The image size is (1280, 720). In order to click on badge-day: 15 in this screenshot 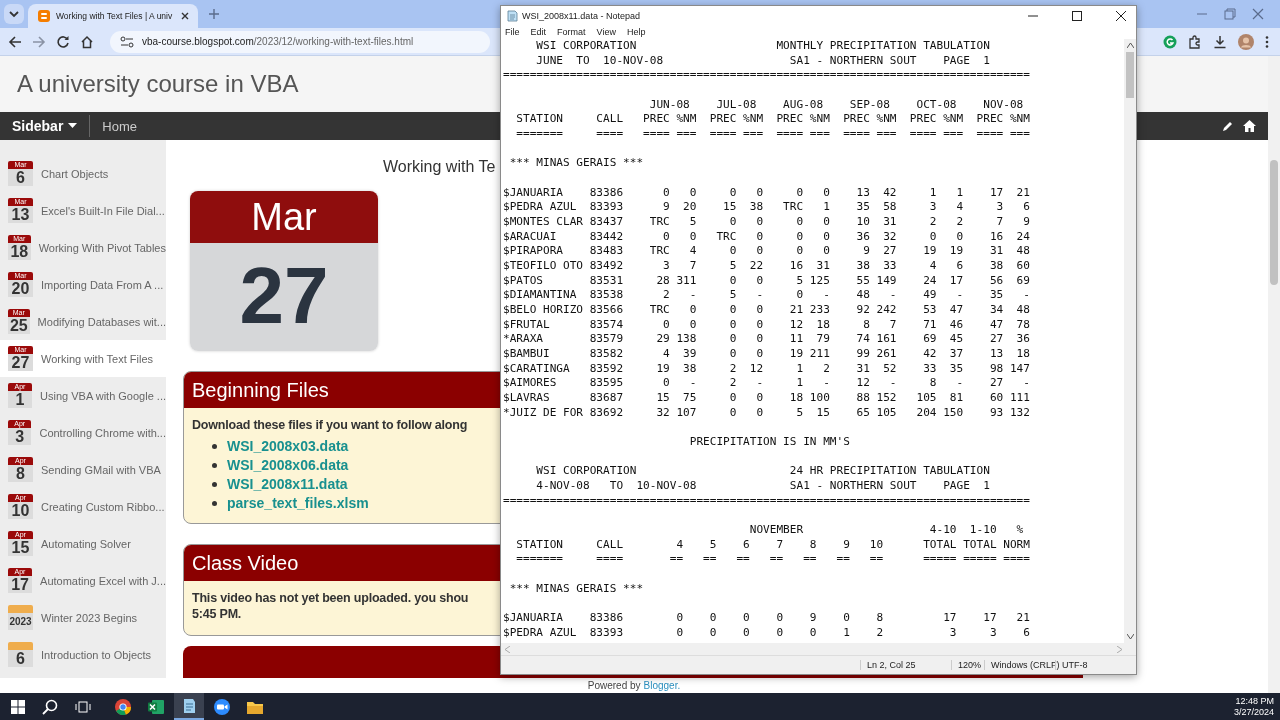, I will do `click(20, 547)`.